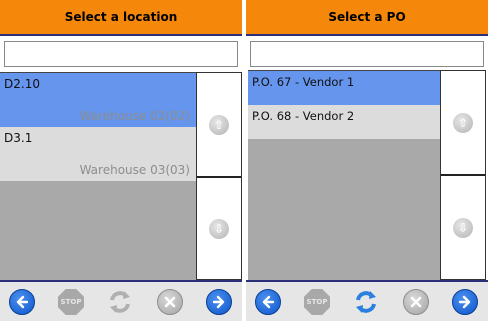 This screenshot has height=321, width=488. Describe the element at coordinates (22, 84) in the screenshot. I see `location-code: D2.10` at that location.